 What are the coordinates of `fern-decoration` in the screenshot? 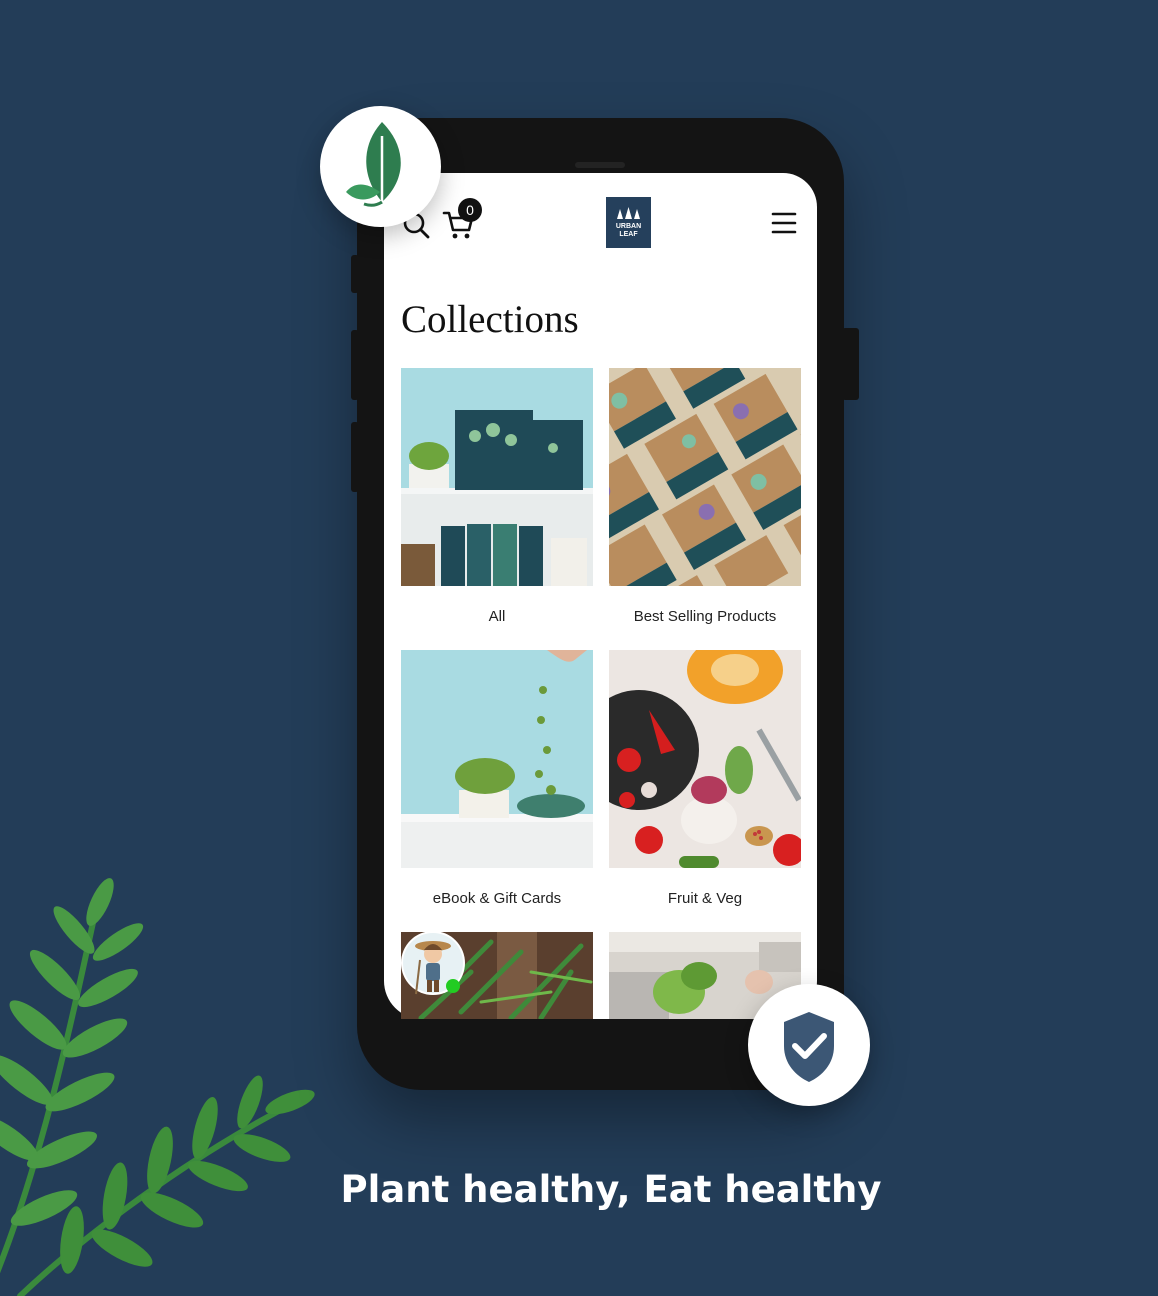 It's located at (157, 1087).